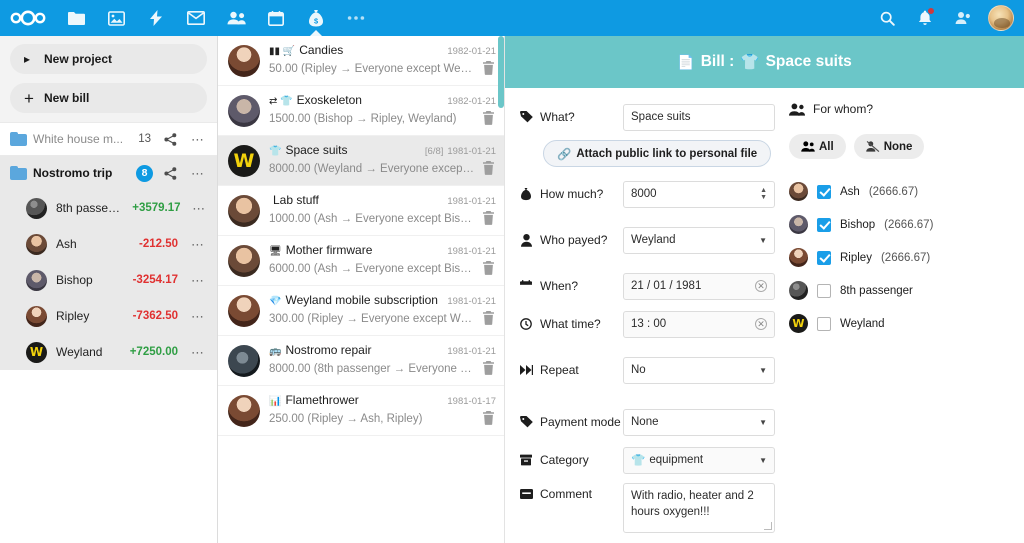 This screenshot has height=543, width=1024. I want to click on bill-detail-header-title: Space suits, so click(808, 61).